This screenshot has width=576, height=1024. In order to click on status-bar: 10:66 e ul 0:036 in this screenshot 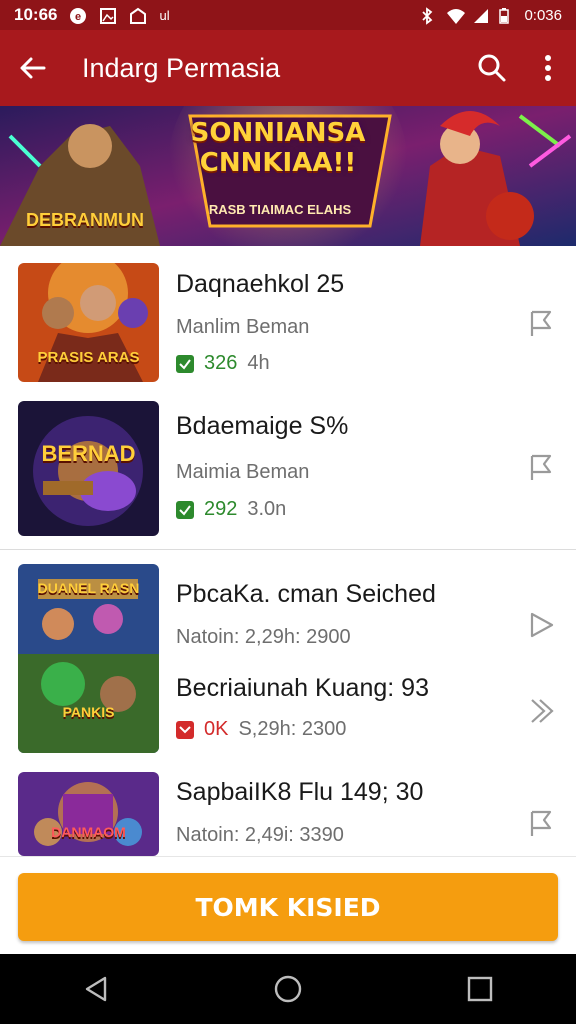, I will do `click(288, 15)`.